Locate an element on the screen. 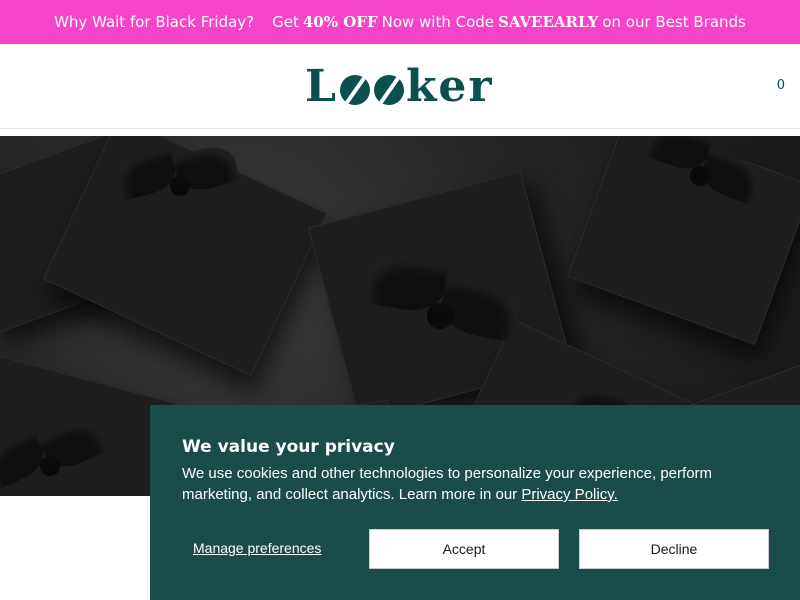 The width and height of the screenshot is (800, 600). promo-text-3: Now with Code is located at coordinates (438, 22).